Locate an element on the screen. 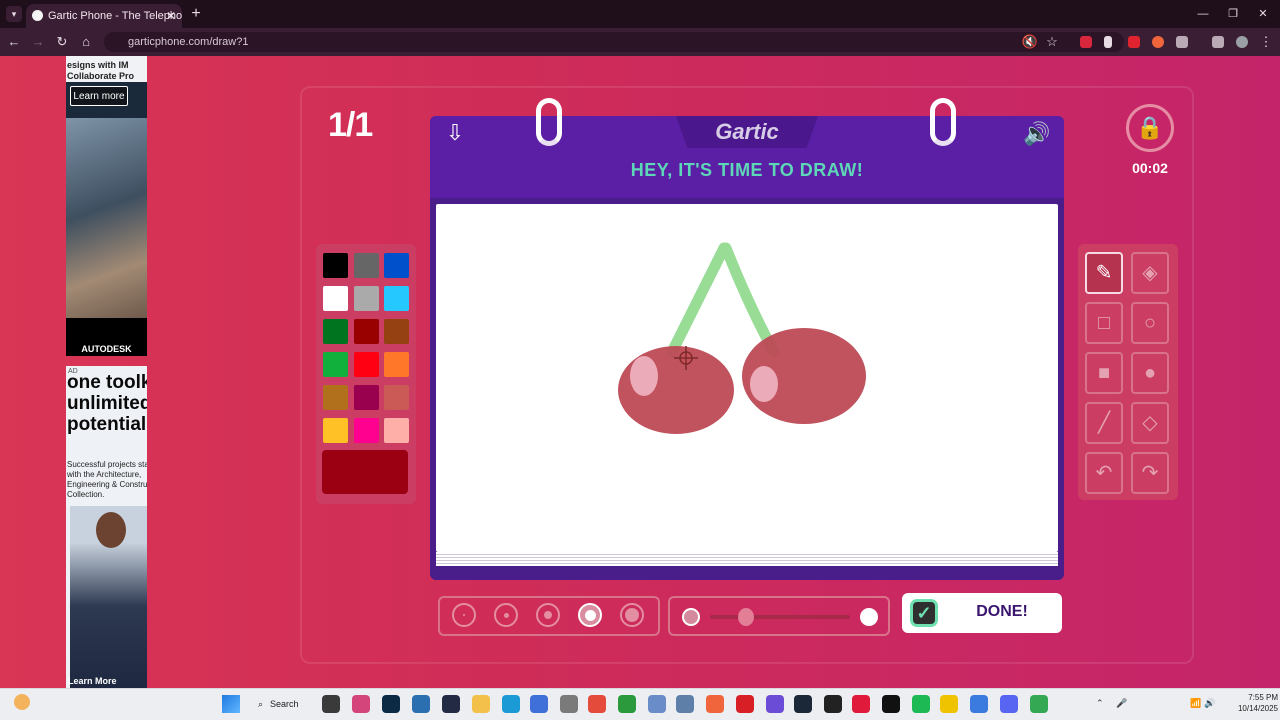 Image resolution: width=1280 pixels, height=720 pixels. taskbar-search: ⌕ Search is located at coordinates (284, 704).